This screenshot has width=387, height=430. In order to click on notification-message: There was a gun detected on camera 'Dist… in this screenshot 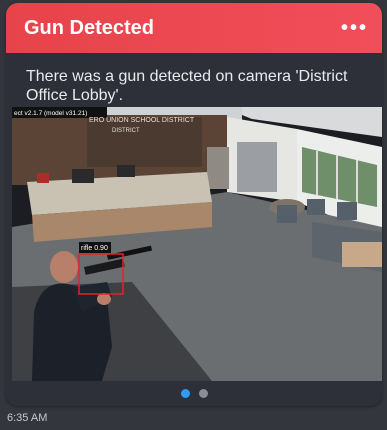, I will do `click(187, 86)`.